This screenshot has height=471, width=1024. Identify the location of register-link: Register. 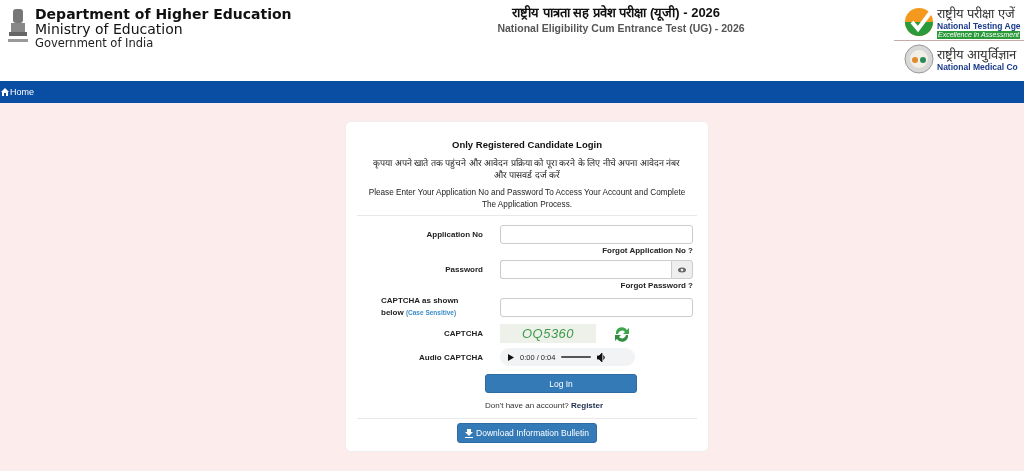
(587, 405).